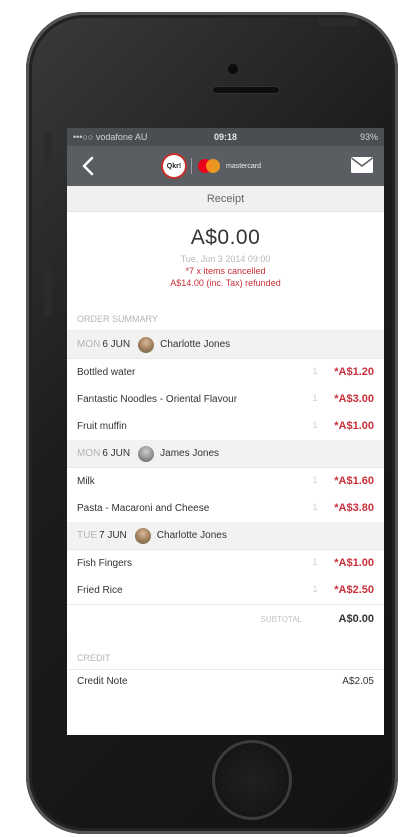 This screenshot has height=837, width=405. Describe the element at coordinates (48, 222) in the screenshot. I see `volume-up-button` at that location.